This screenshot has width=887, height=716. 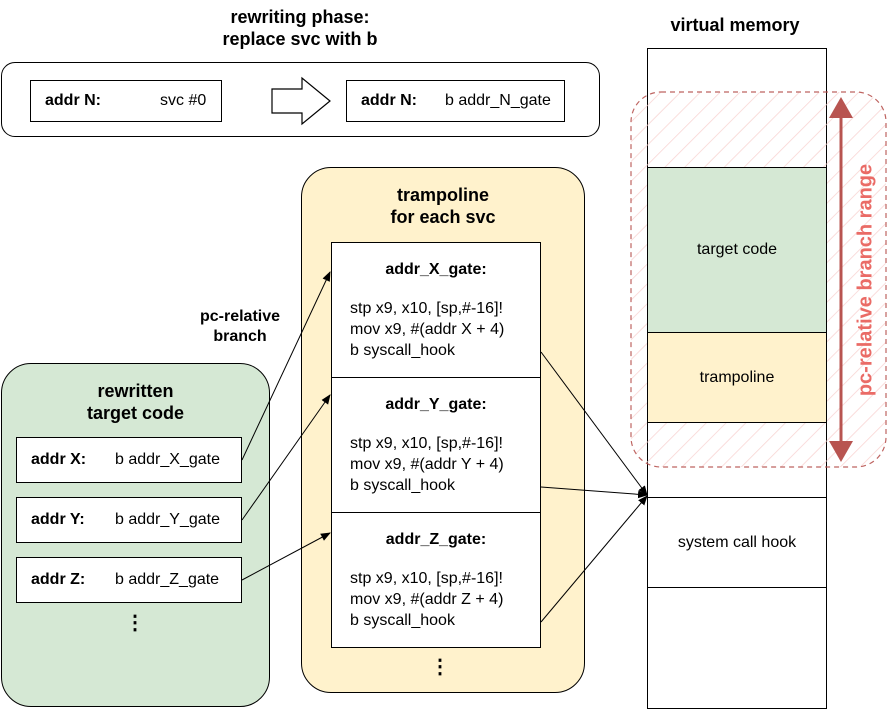 I want to click on range-label: pc-relative branch range, so click(x=865, y=280).